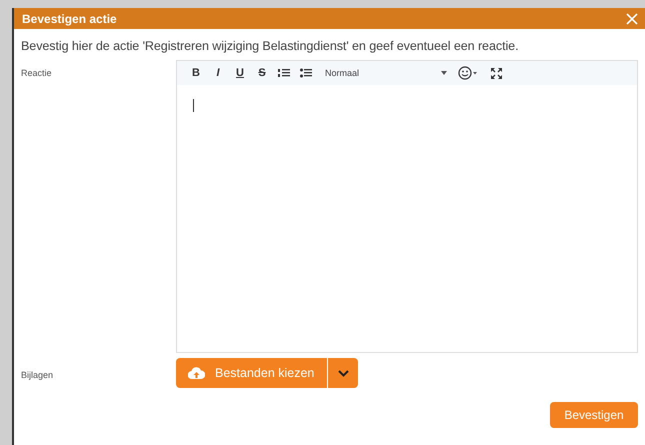 Image resolution: width=645 pixels, height=445 pixels. What do you see at coordinates (37, 375) in the screenshot?
I see `attachments-label: Bijlagen` at bounding box center [37, 375].